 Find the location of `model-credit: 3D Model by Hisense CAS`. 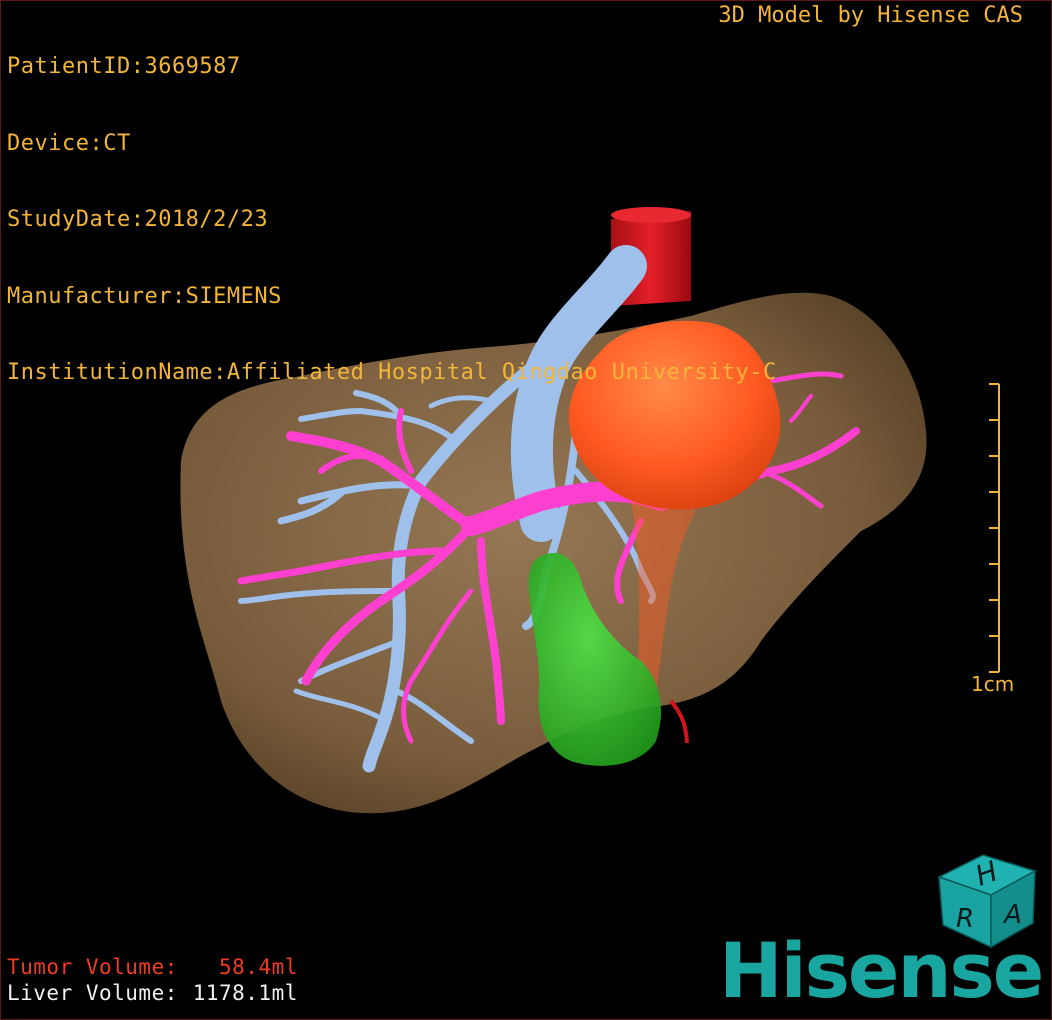

model-credit: 3D Model by Hisense CAS is located at coordinates (870, 15).